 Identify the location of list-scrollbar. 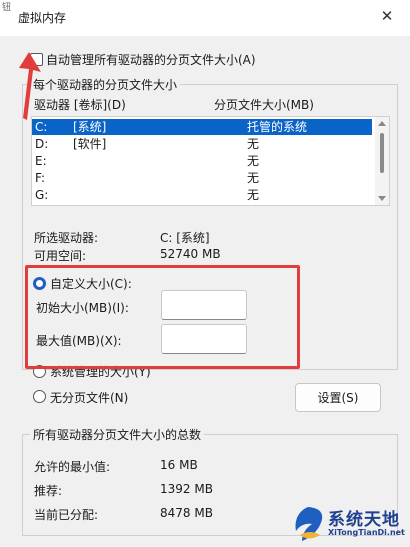
(382, 161).